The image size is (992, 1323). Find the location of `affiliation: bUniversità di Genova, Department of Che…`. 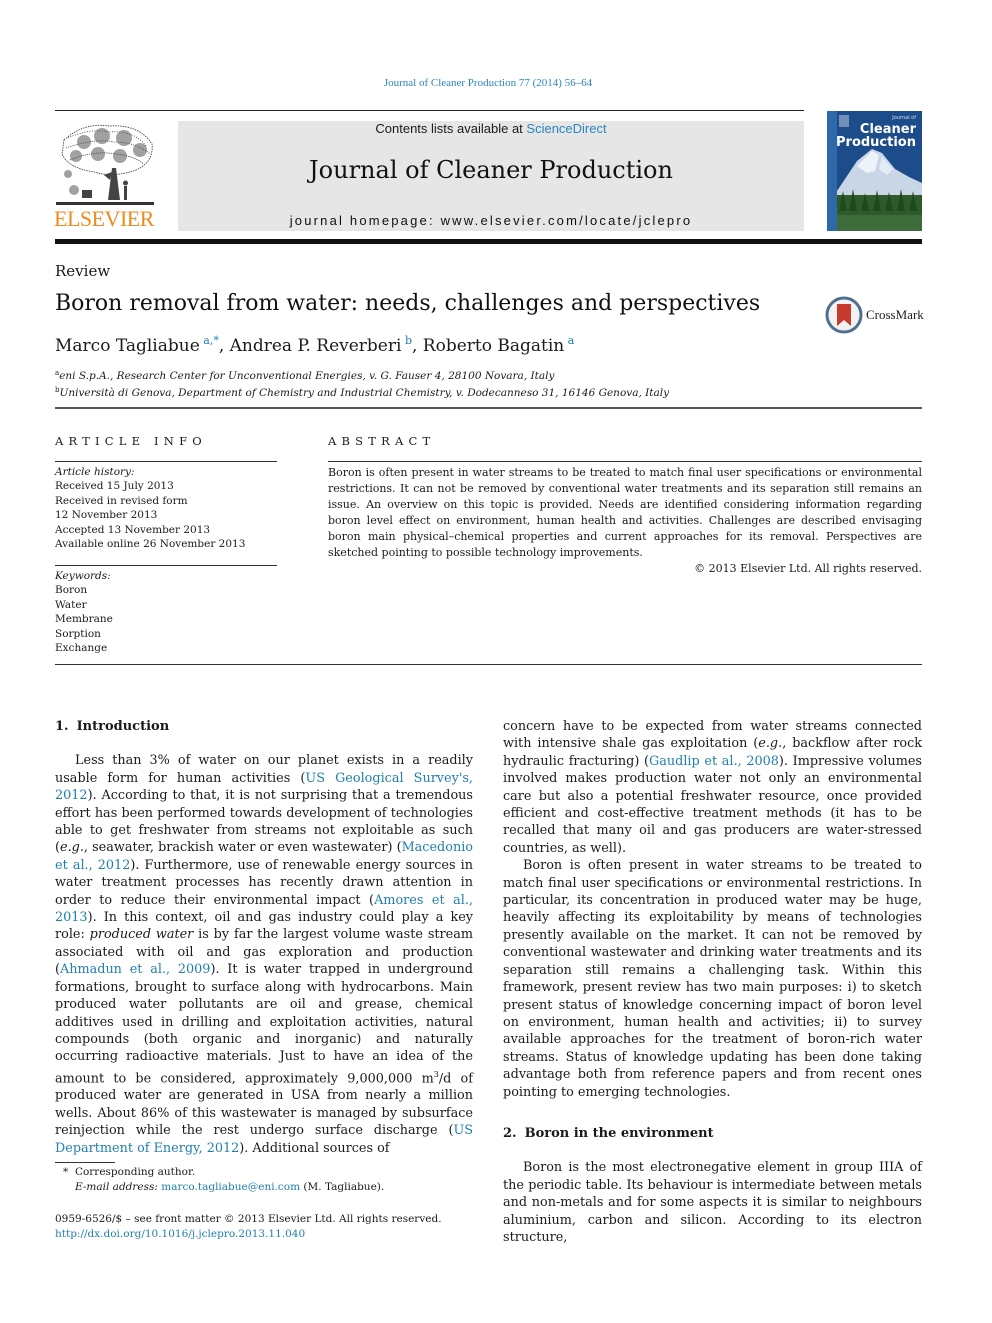

affiliation: bUniversità di Genova, Department of Che… is located at coordinates (362, 392).